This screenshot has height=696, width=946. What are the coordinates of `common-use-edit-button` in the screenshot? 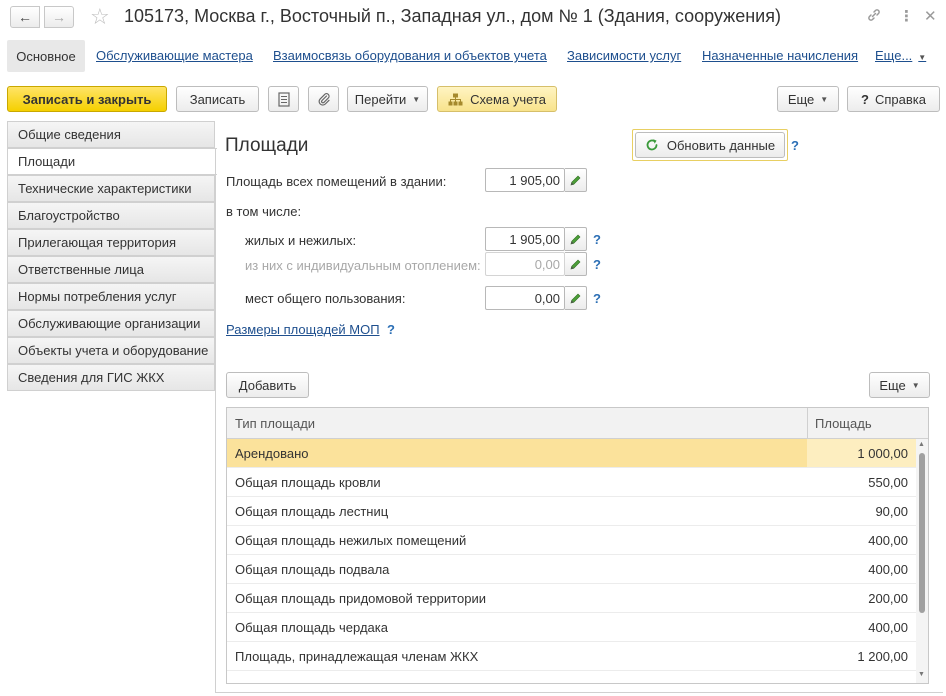 It's located at (576, 298).